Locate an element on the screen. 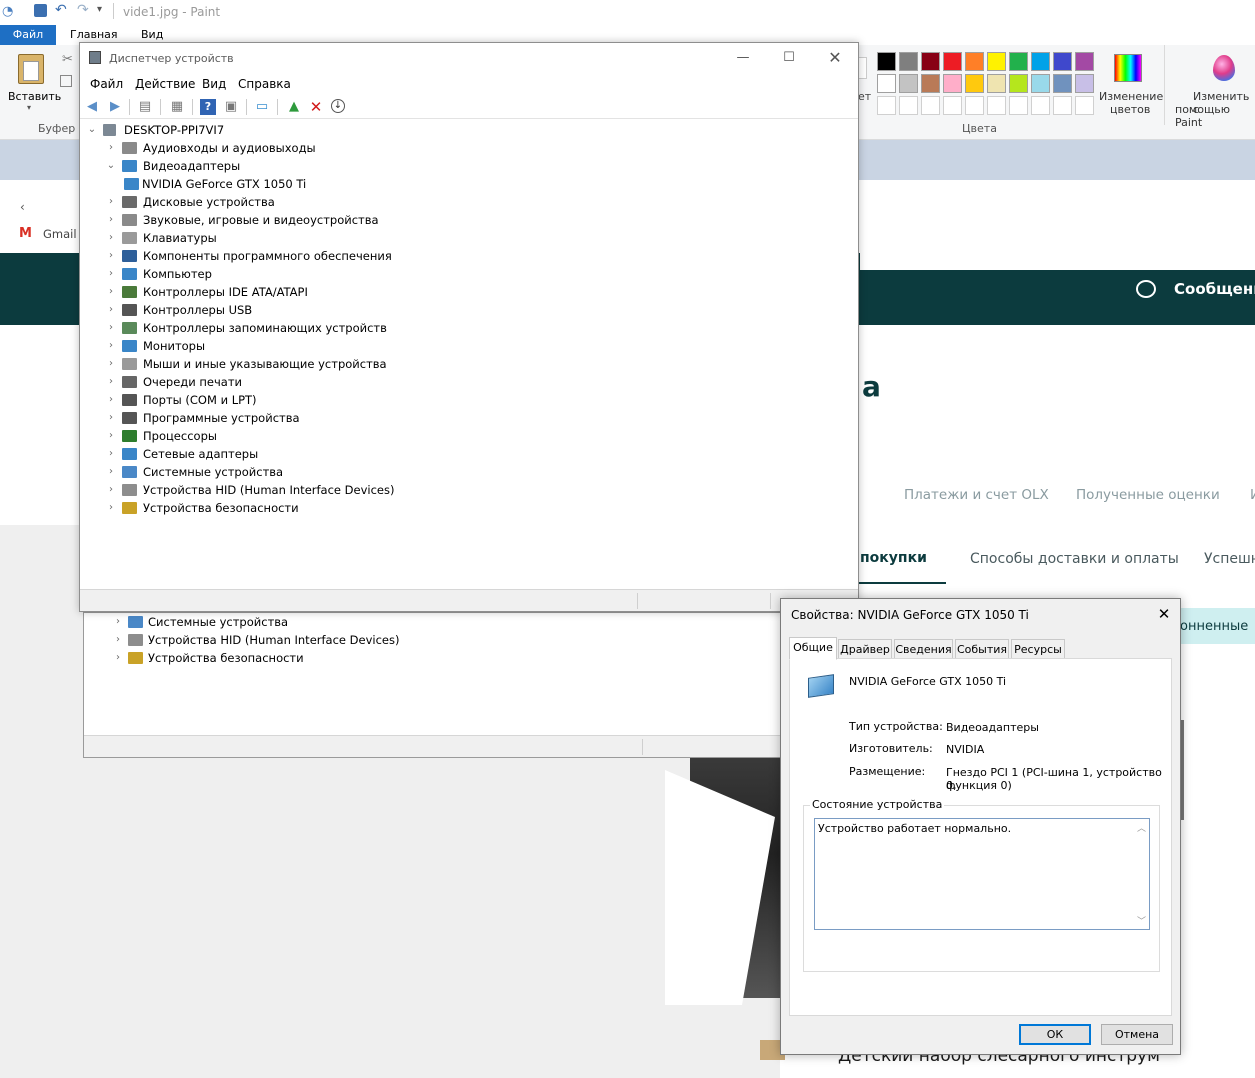  show-hide-tree-icon: ▤ is located at coordinates (145, 107).